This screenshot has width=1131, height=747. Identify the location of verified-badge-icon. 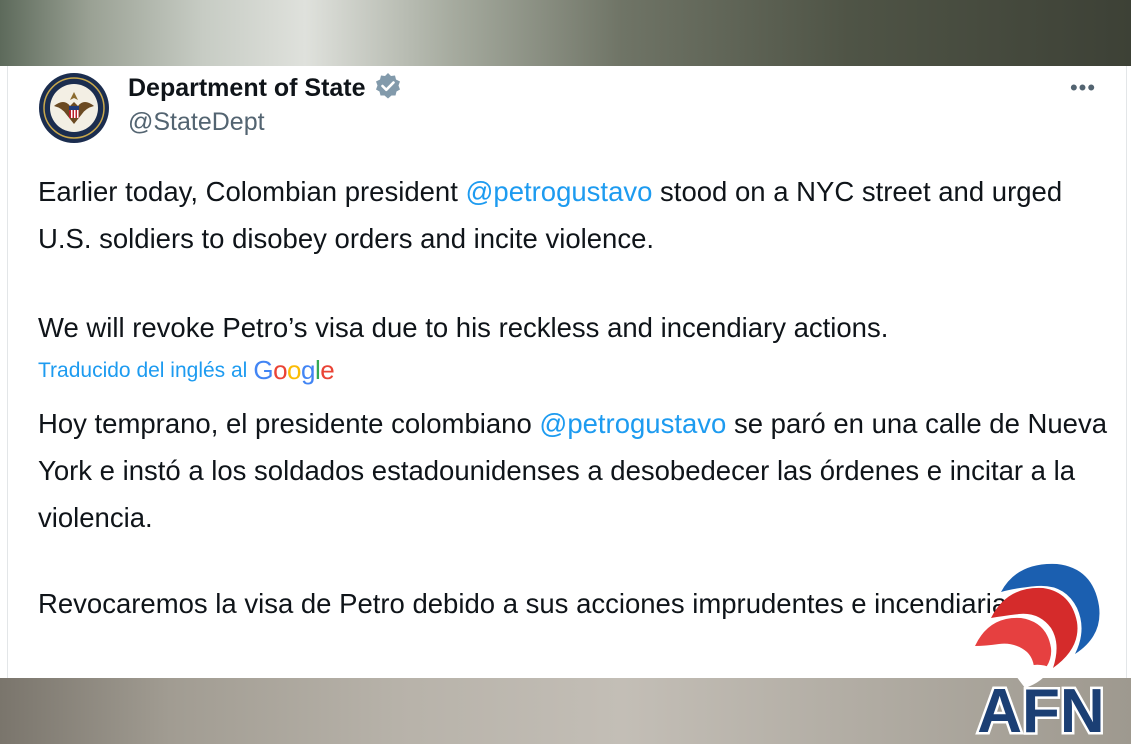
(388, 88).